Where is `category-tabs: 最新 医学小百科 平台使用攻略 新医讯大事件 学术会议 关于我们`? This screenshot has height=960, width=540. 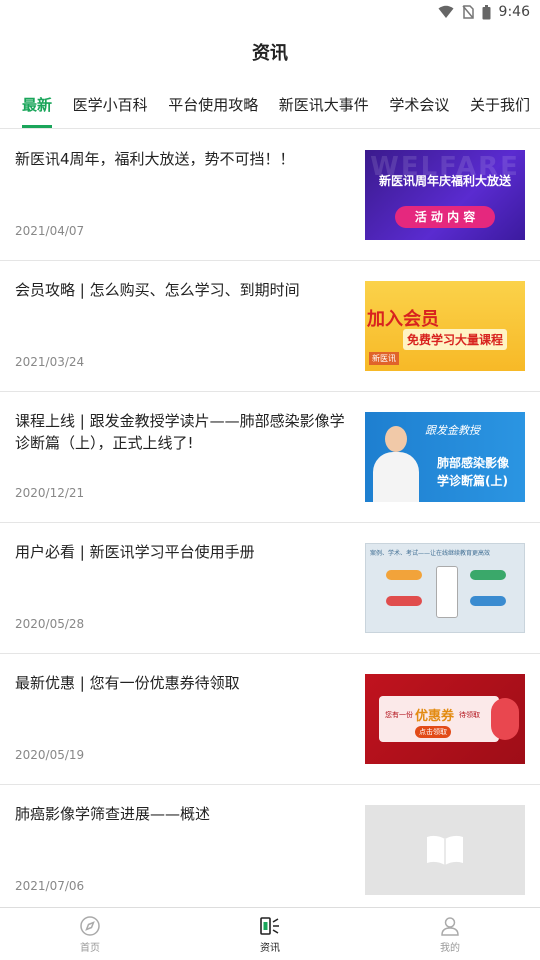
category-tabs: 最新 医学小百科 平台使用攻略 新医讯大事件 学术会议 关于我们 is located at coordinates (270, 104).